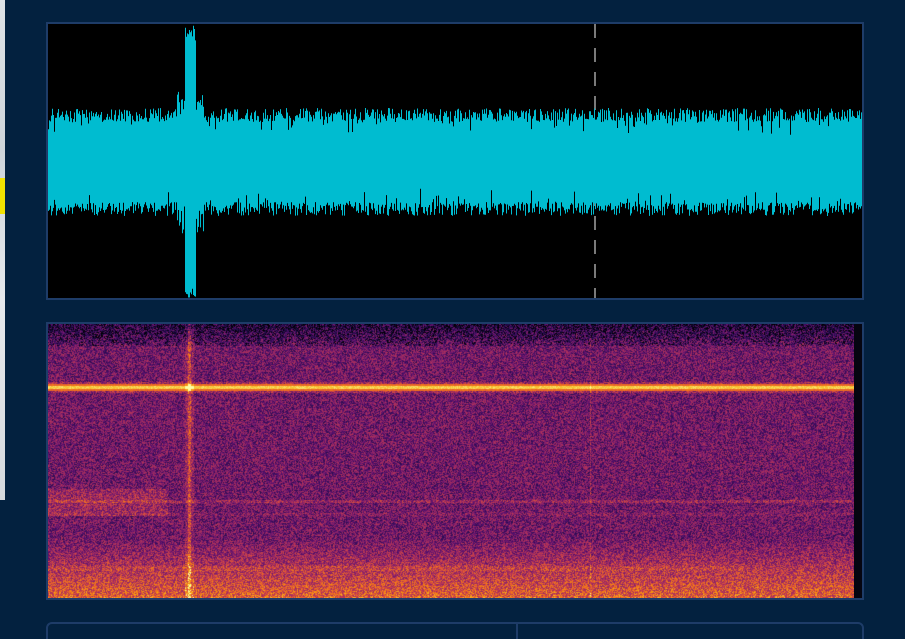 This screenshot has width=905, height=639. I want to click on spectrogram-edge, so click(858, 461).